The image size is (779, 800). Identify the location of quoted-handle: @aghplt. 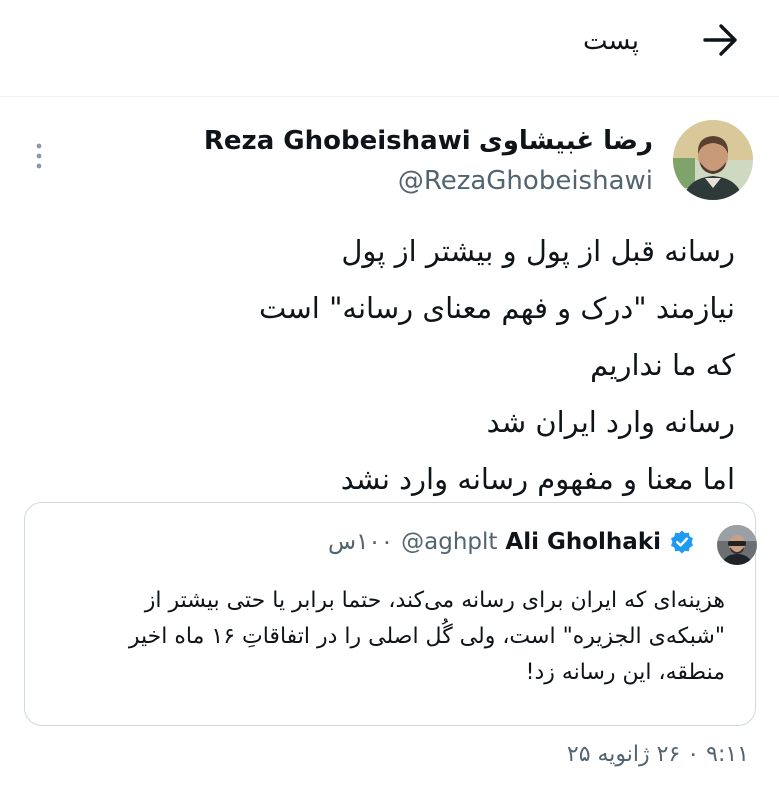
(449, 542).